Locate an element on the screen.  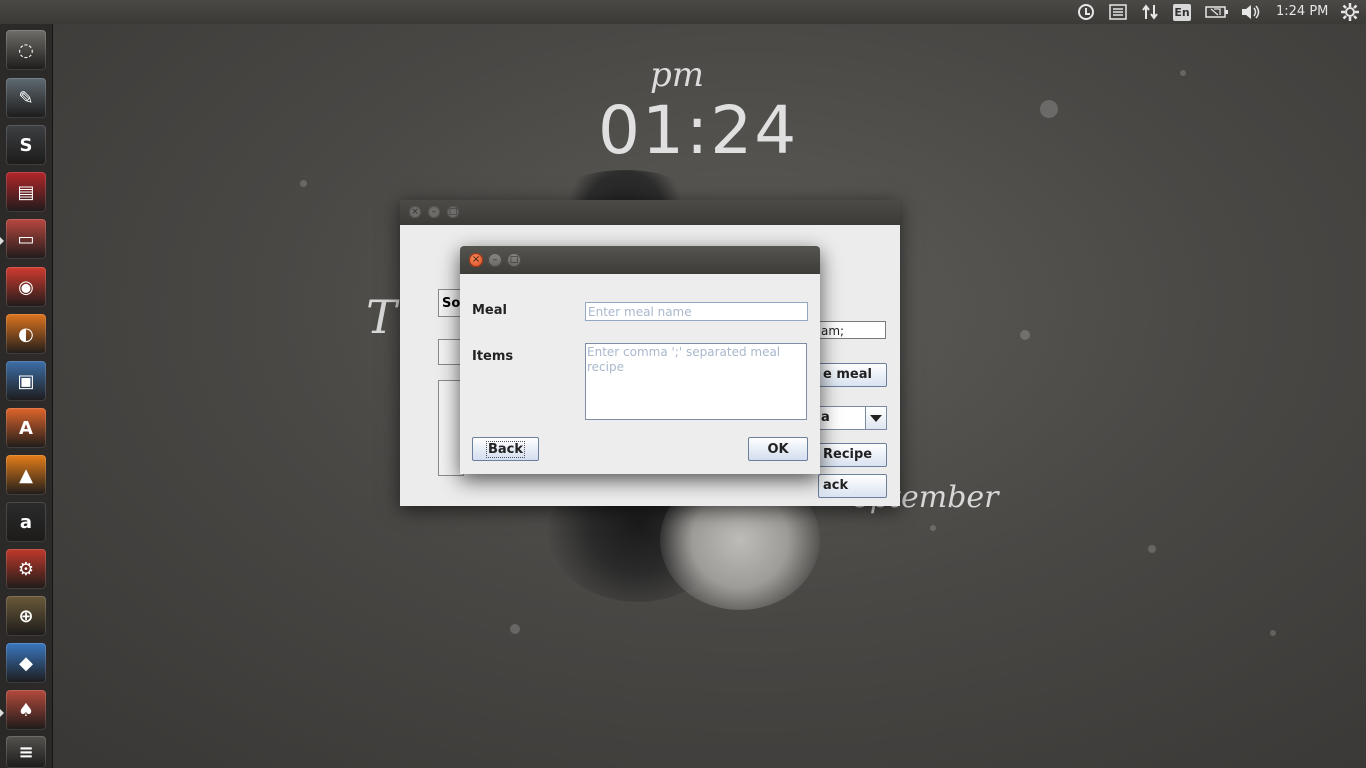
text-editor-icon: ✎ is located at coordinates (26, 98).